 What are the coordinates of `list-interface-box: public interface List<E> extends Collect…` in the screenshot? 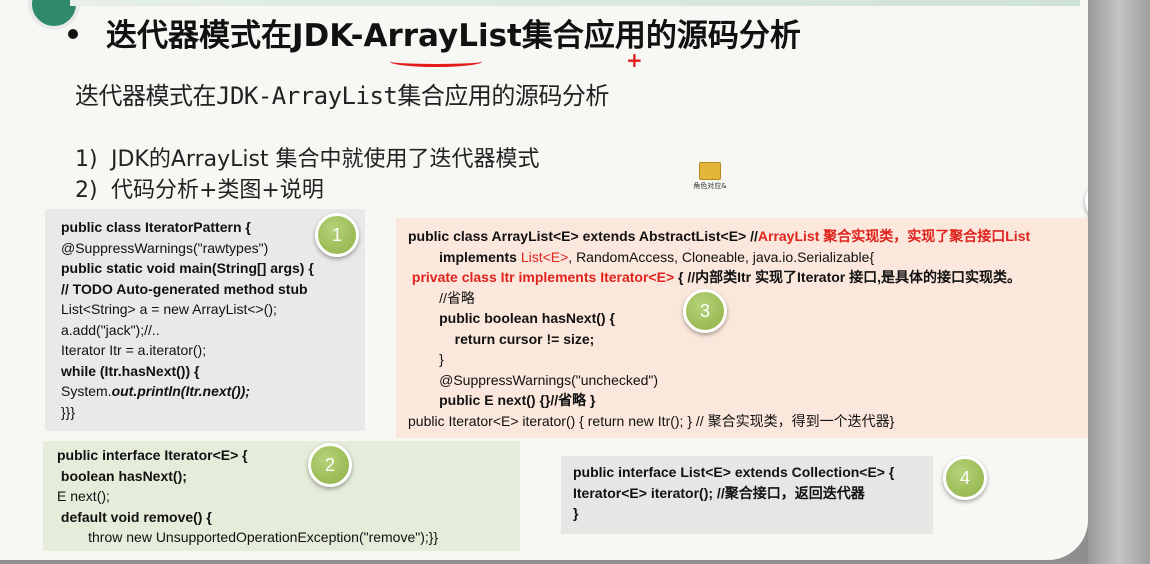 It's located at (747, 495).